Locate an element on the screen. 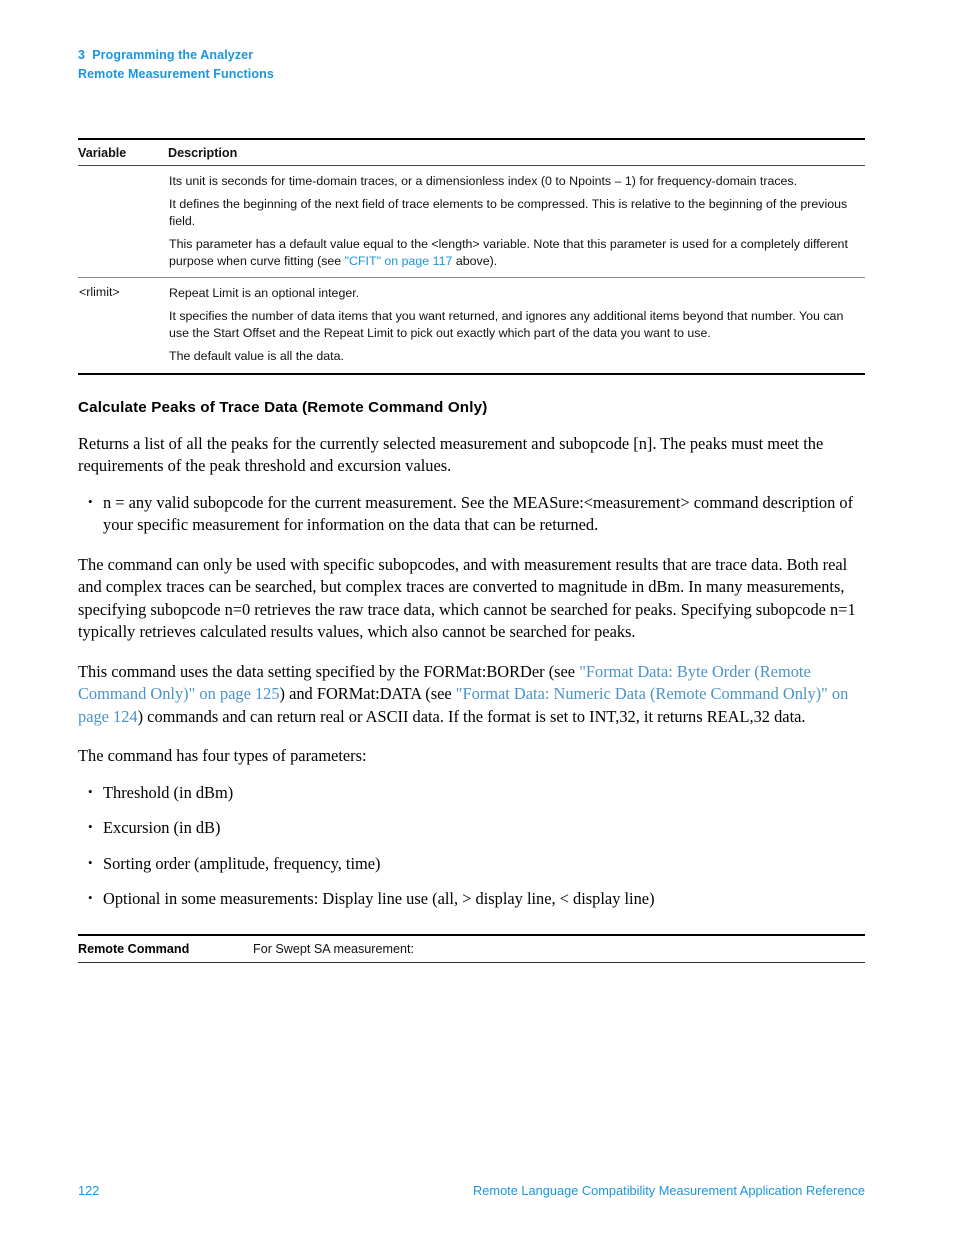 This screenshot has height=1235, width=954. remote-command-table: Remote Command For Swept SA measurement: is located at coordinates (471, 948).